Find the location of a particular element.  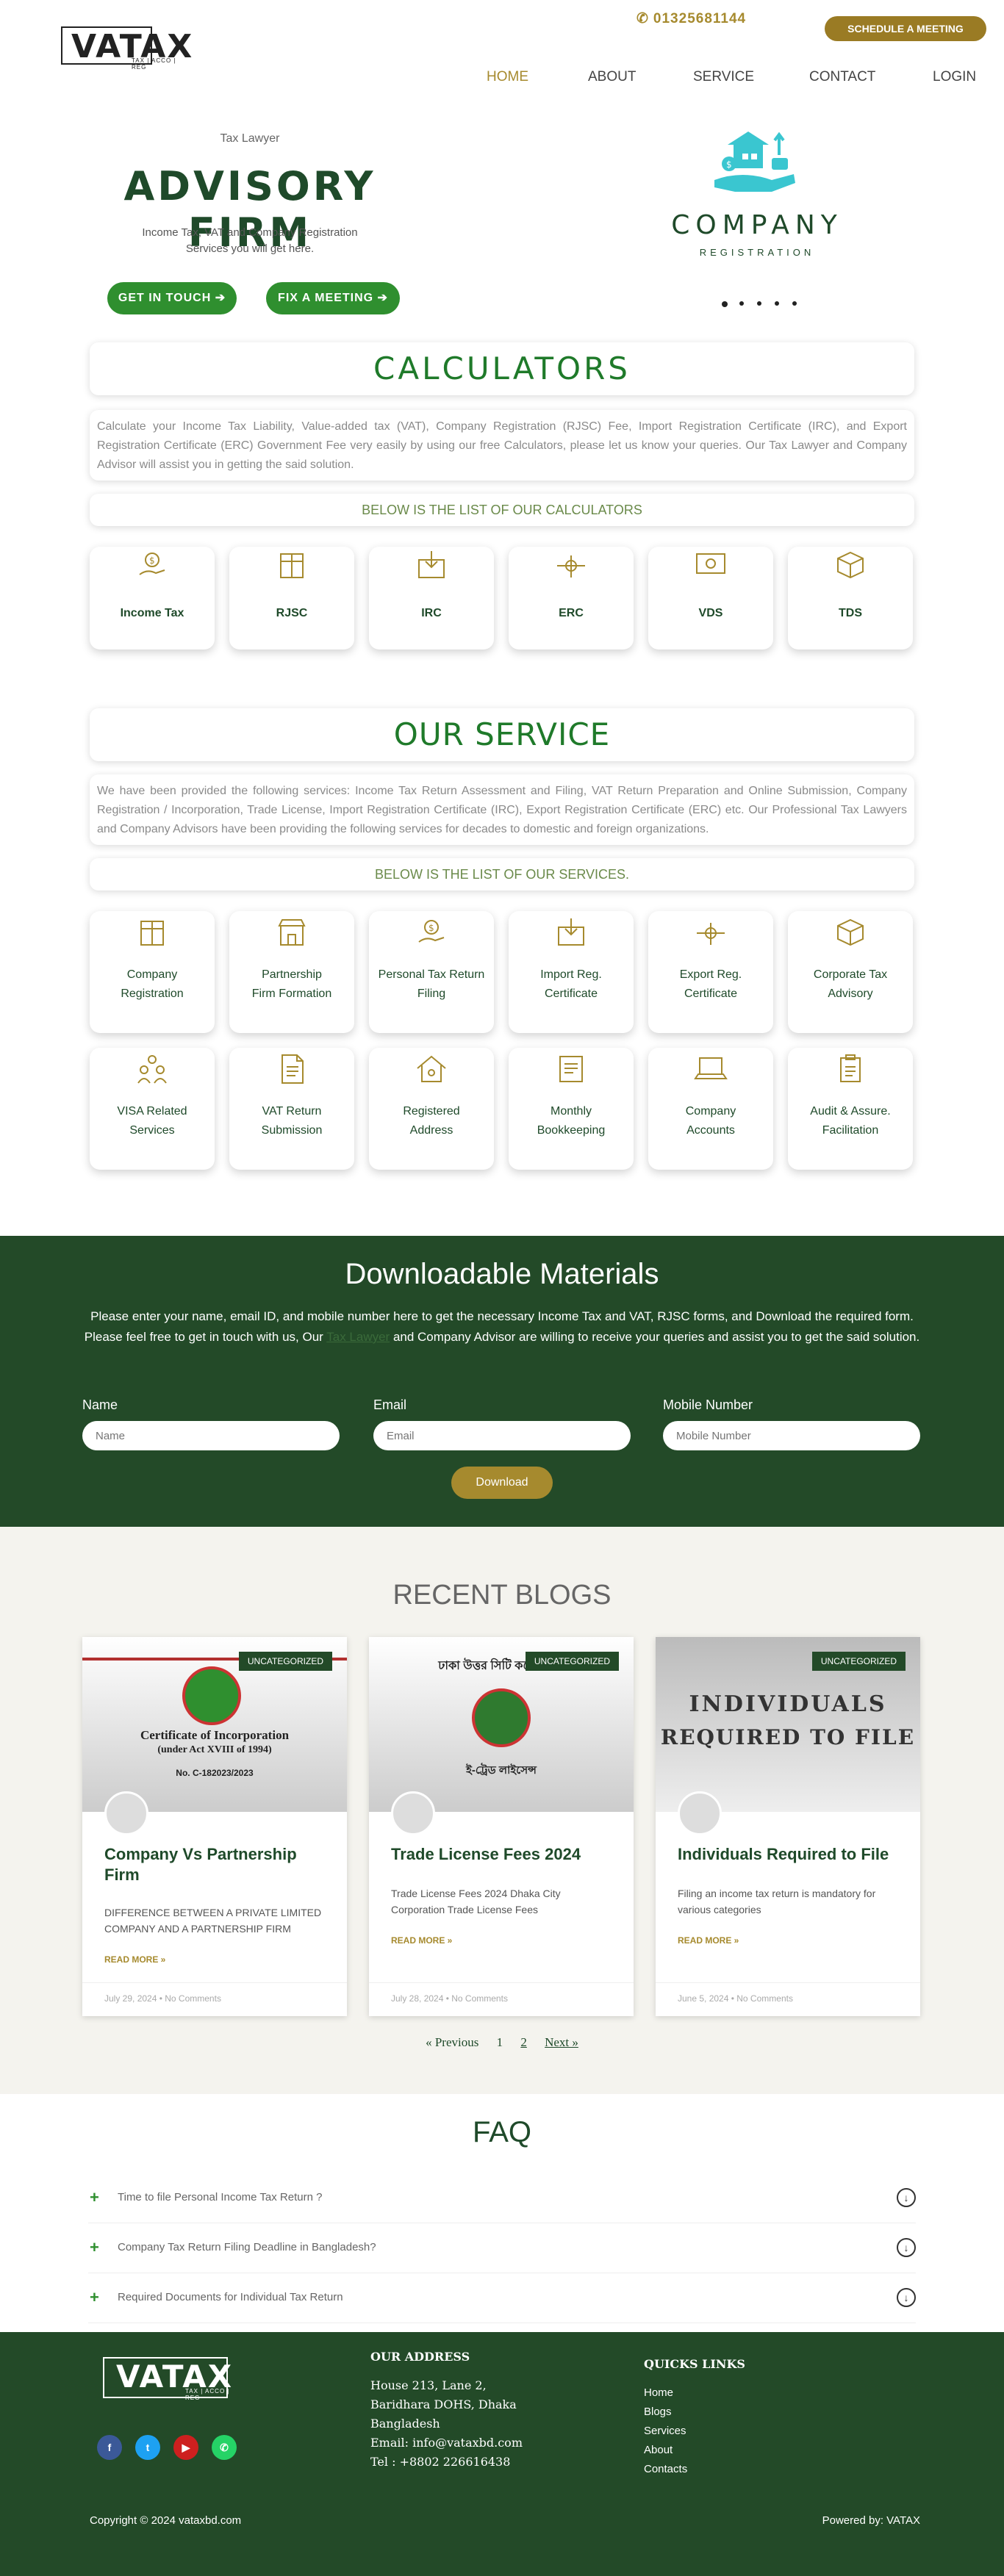

footer-link-services: Services is located at coordinates (665, 2431).